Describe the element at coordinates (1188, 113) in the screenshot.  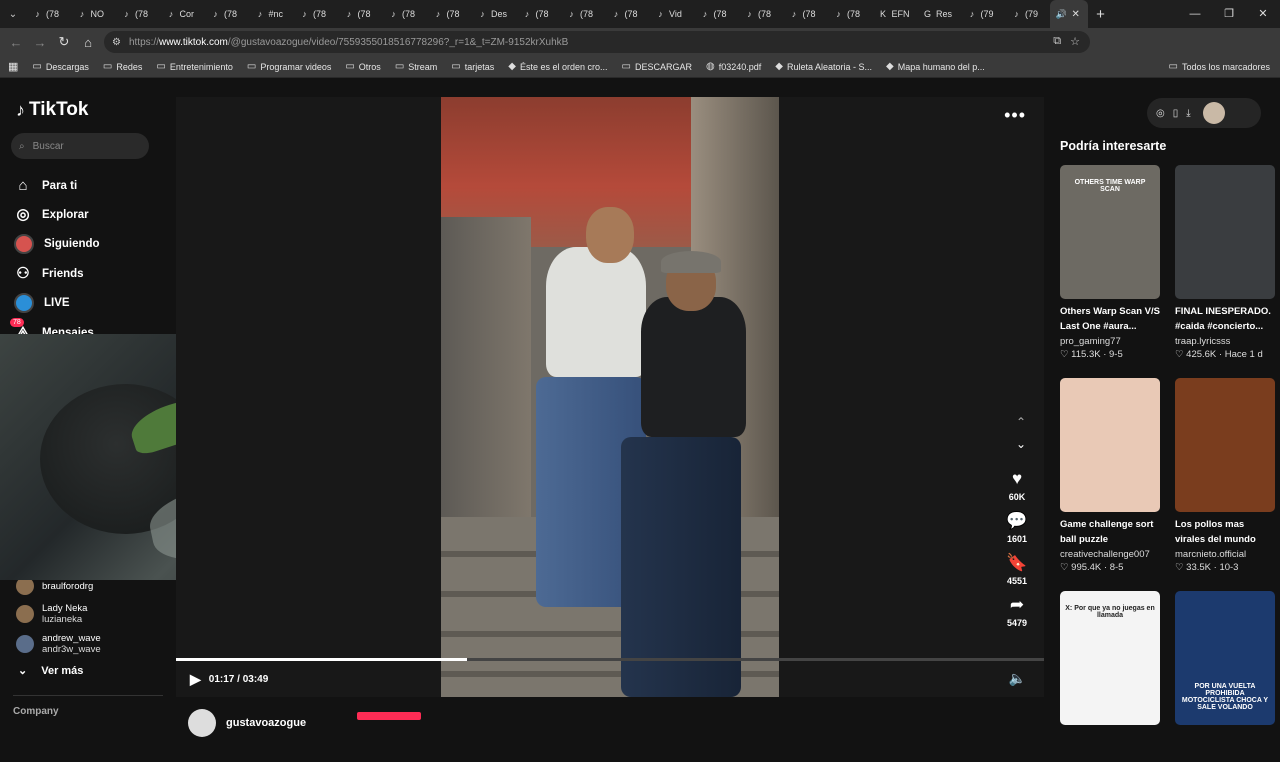
I see `download-icon: ⤓` at that location.